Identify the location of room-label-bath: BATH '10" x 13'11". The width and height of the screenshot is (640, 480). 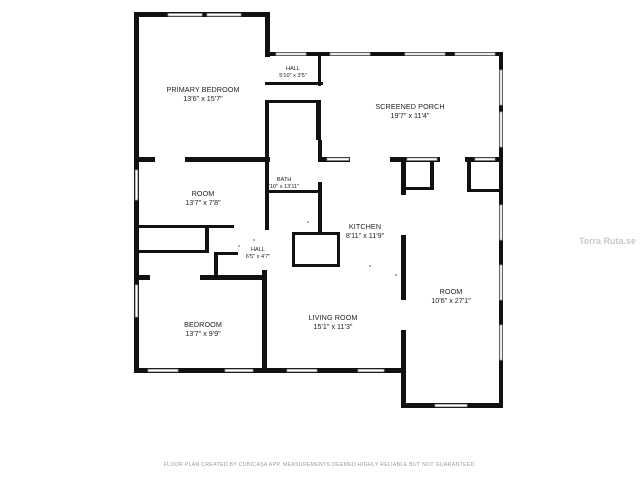
(284, 183).